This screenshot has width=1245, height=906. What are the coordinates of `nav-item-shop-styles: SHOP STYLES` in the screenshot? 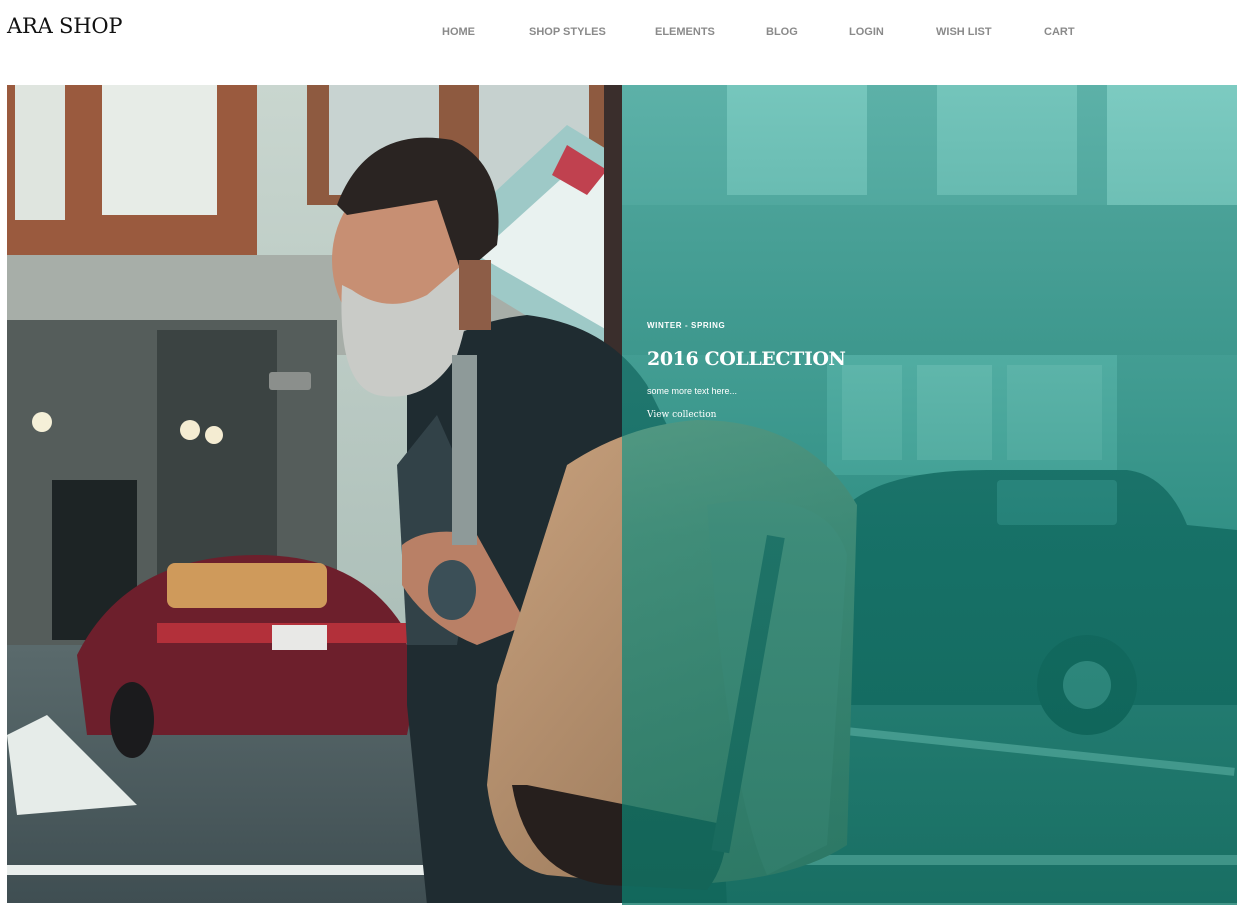 It's located at (567, 32).